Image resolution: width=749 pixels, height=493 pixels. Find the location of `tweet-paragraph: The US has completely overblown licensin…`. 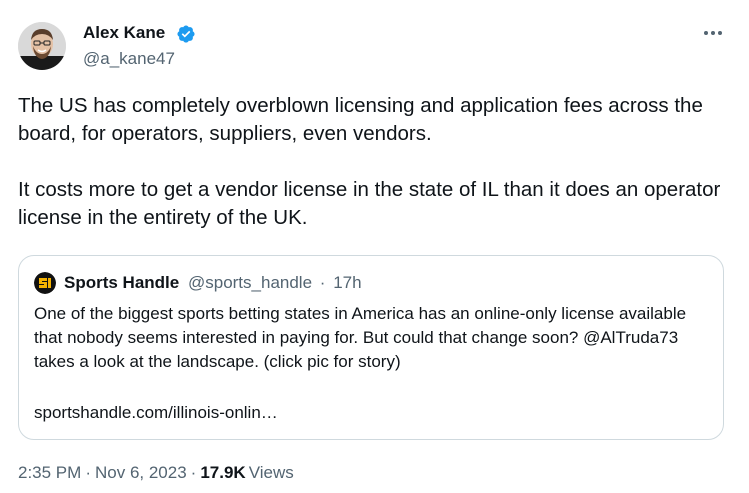

tweet-paragraph: The US has completely overblown licensin… is located at coordinates (363, 119).